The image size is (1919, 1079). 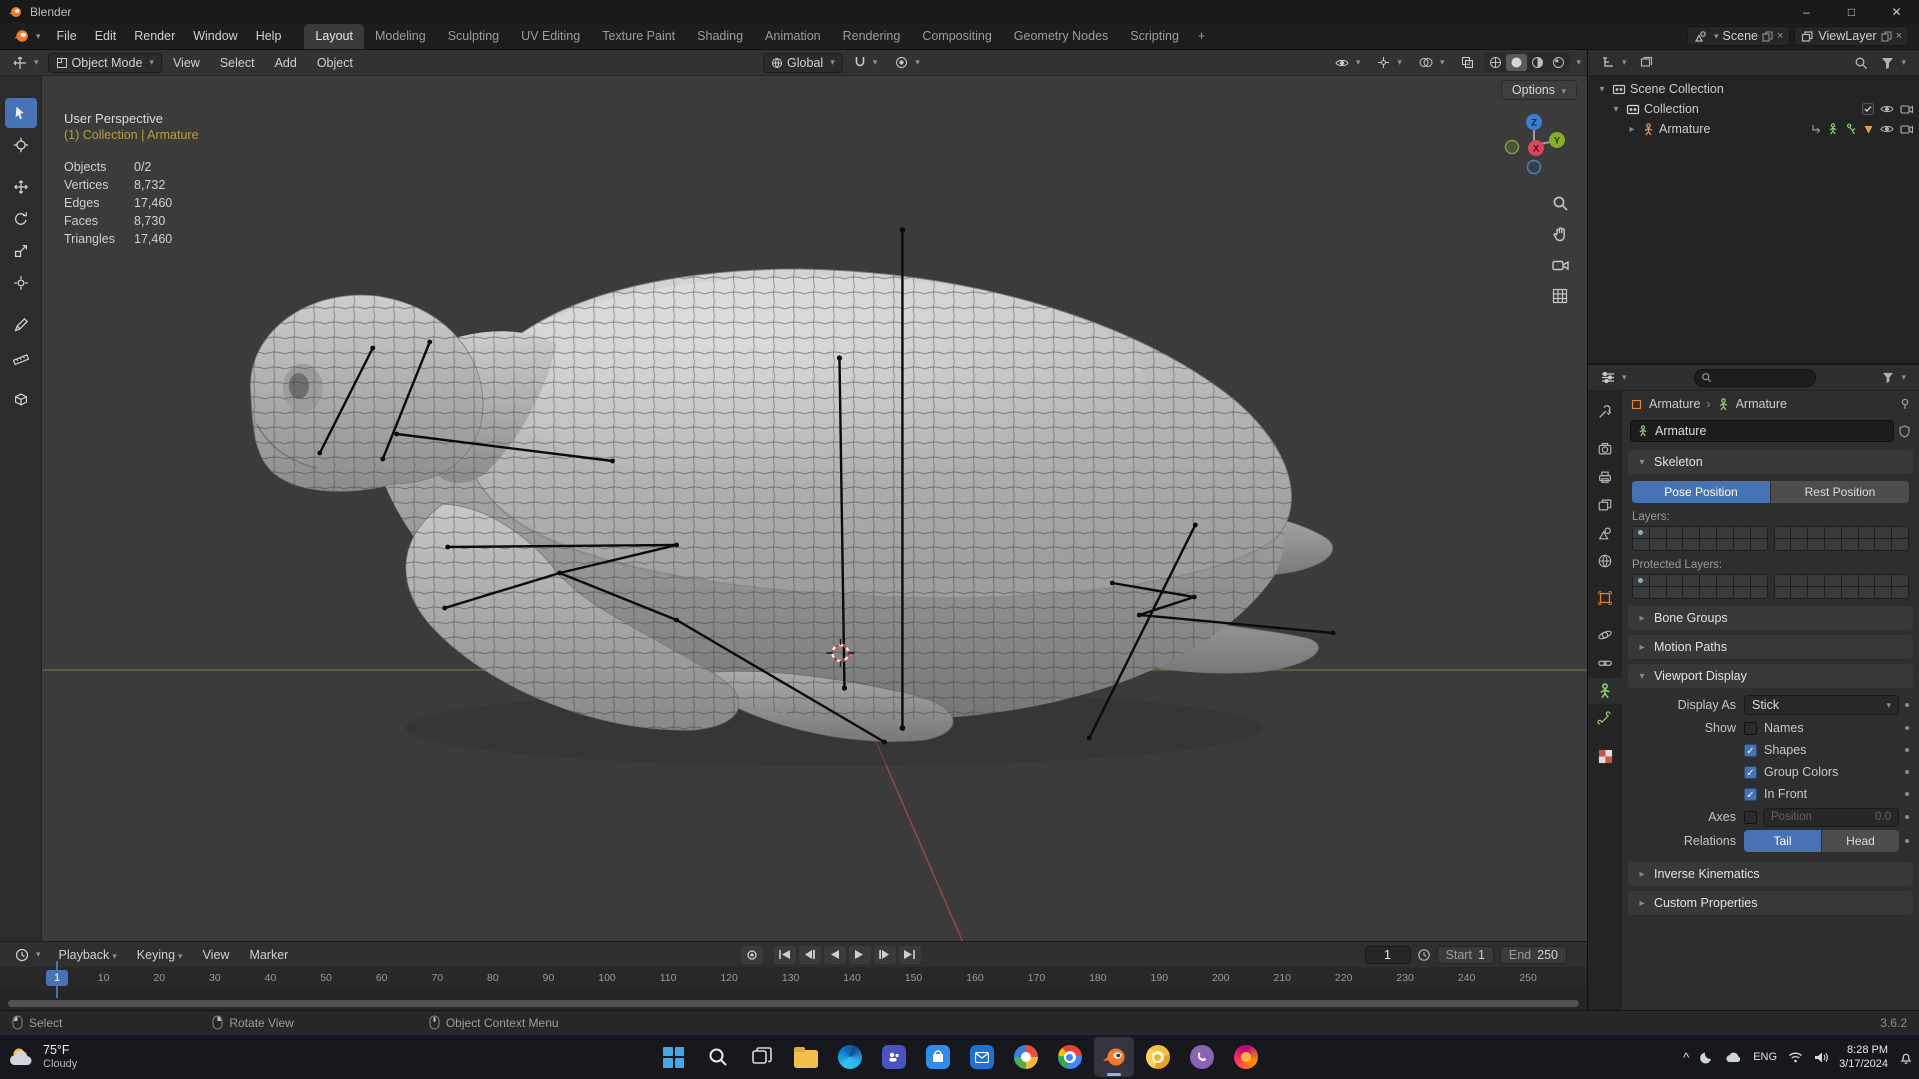 What do you see at coordinates (286, 63) in the screenshot?
I see `menu-add: Add` at bounding box center [286, 63].